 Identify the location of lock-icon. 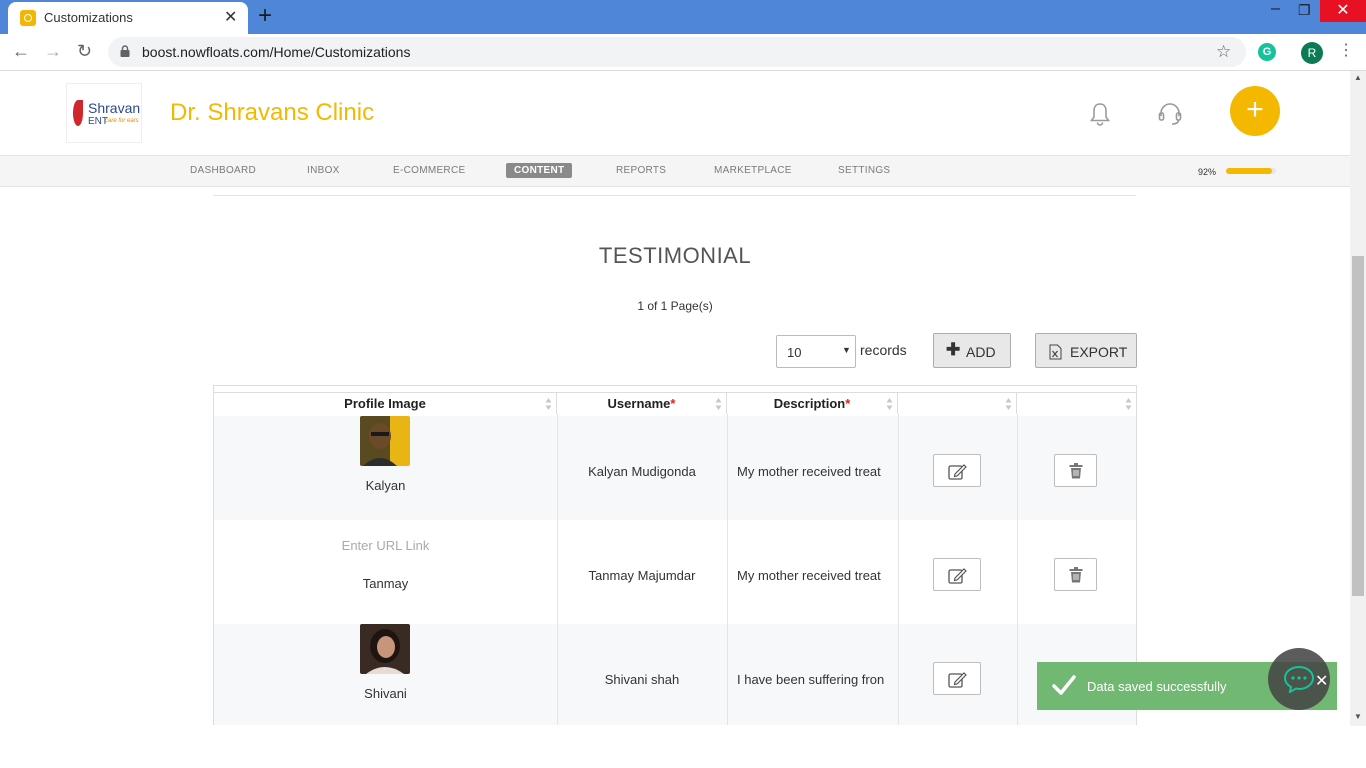
(125, 51).